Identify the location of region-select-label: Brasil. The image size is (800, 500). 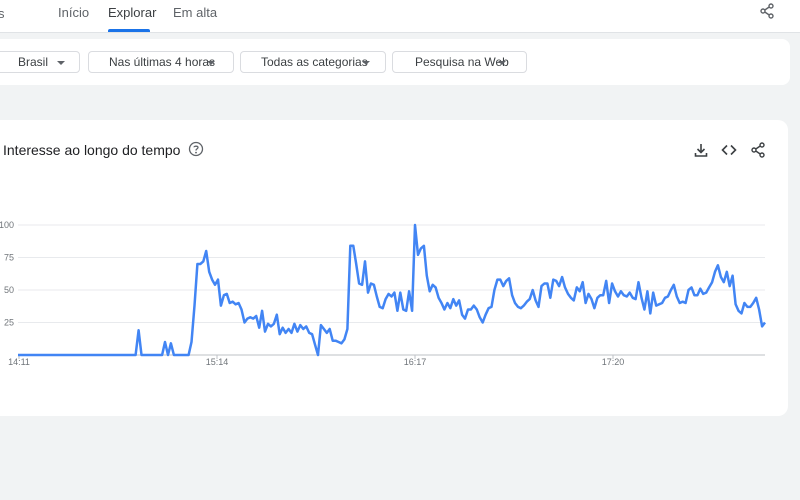
(33, 62).